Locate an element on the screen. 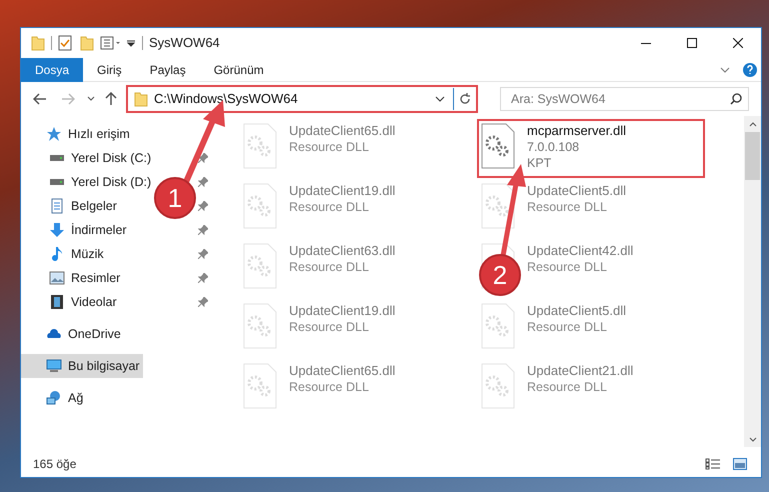  document-icon is located at coordinates (57, 206).